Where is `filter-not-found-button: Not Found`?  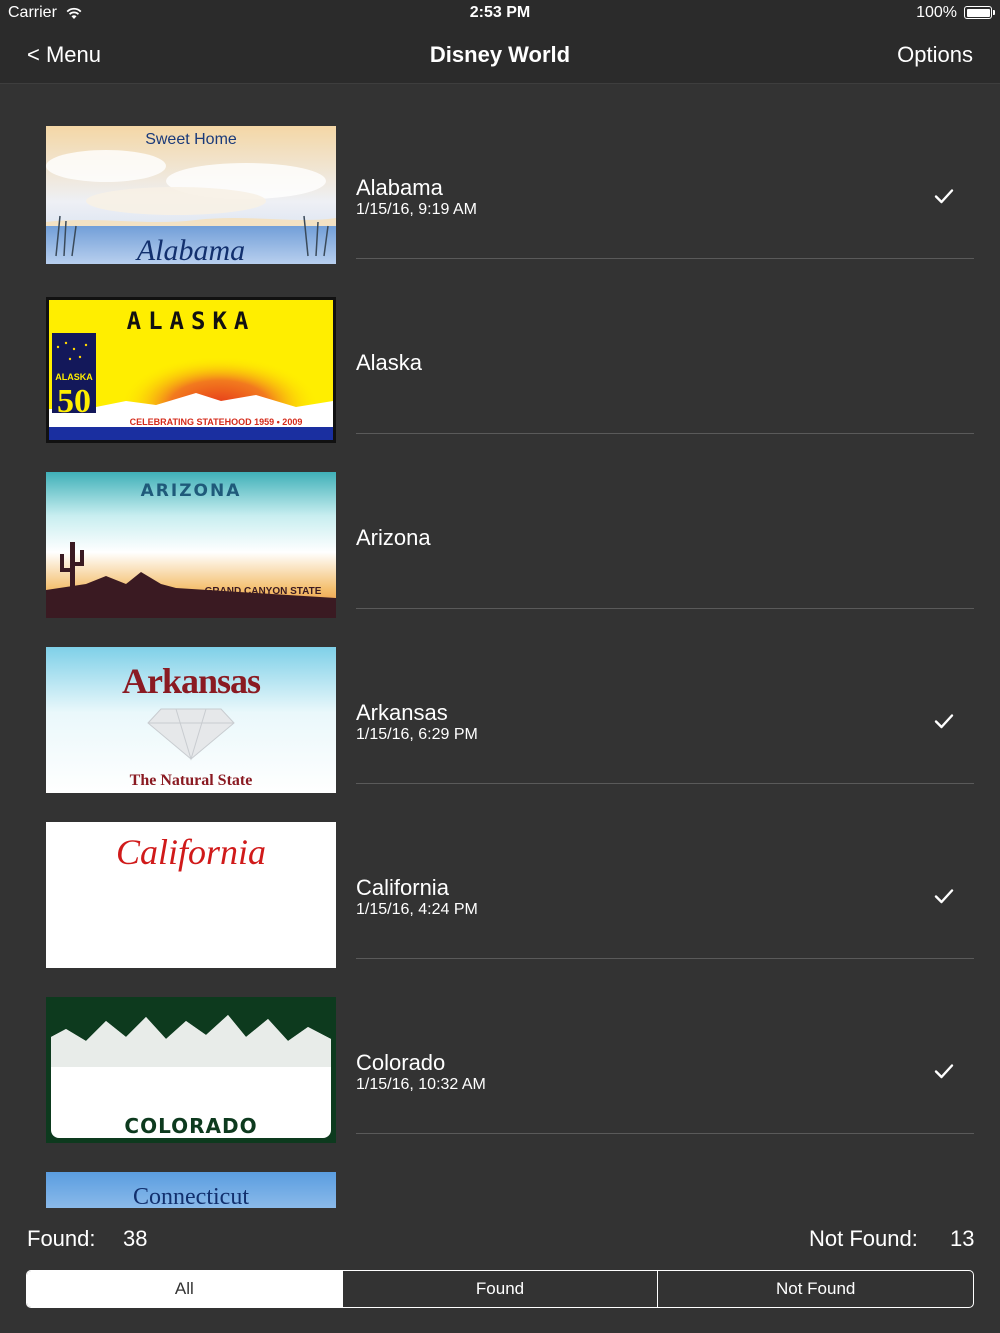 filter-not-found-button: Not Found is located at coordinates (815, 1289).